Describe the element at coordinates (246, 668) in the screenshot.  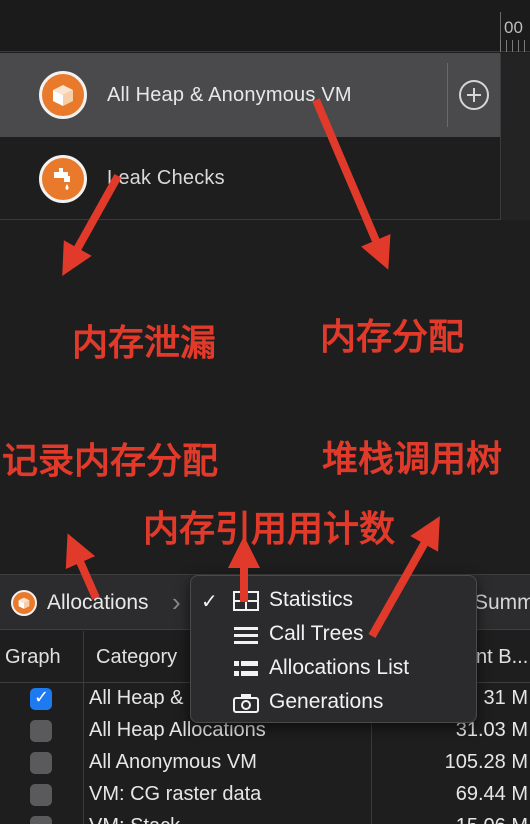
I see `allocations-list-icon` at that location.